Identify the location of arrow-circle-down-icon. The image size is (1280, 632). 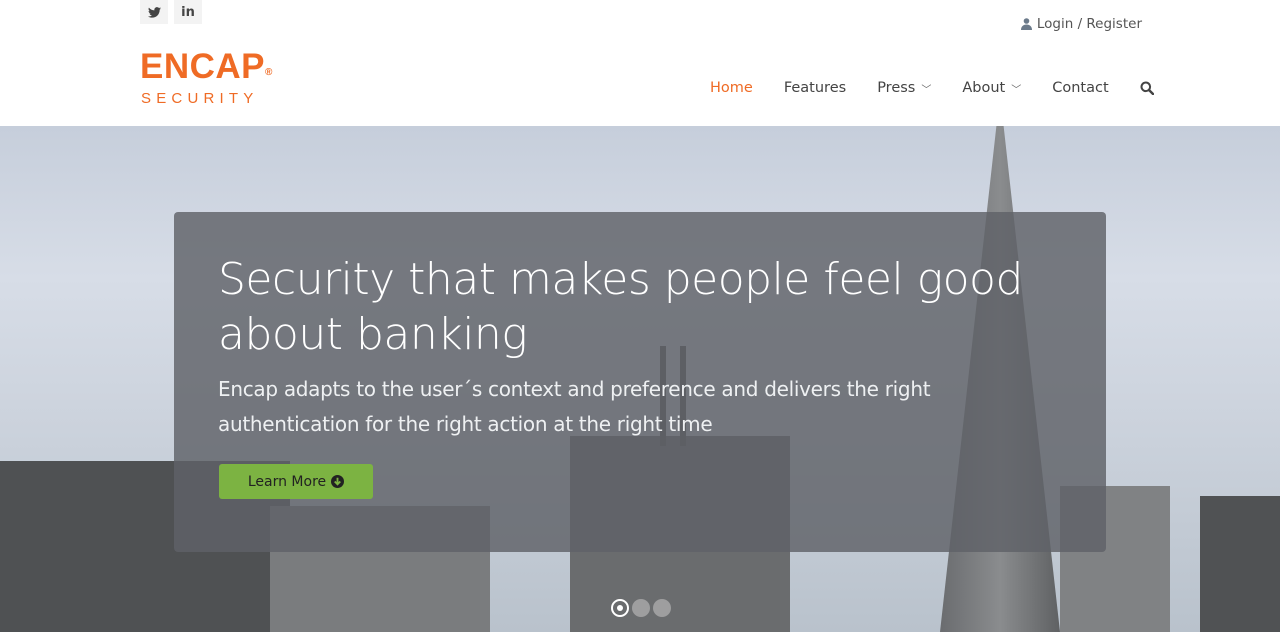
(338, 481).